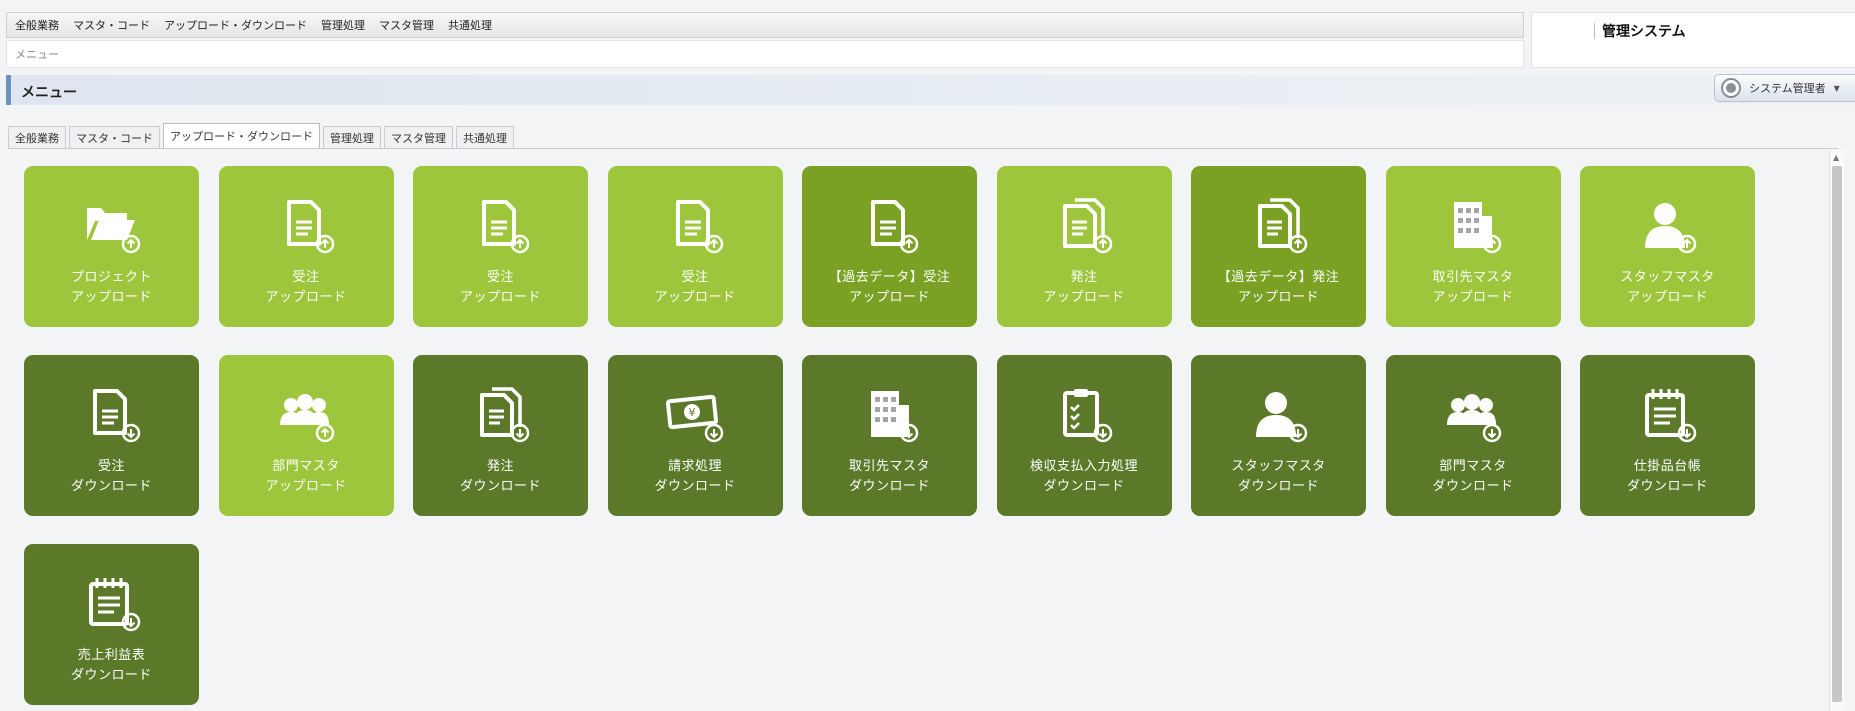  Describe the element at coordinates (1667, 288) in the screenshot. I see `tile-label: スタッフマスタ アップロード` at that location.